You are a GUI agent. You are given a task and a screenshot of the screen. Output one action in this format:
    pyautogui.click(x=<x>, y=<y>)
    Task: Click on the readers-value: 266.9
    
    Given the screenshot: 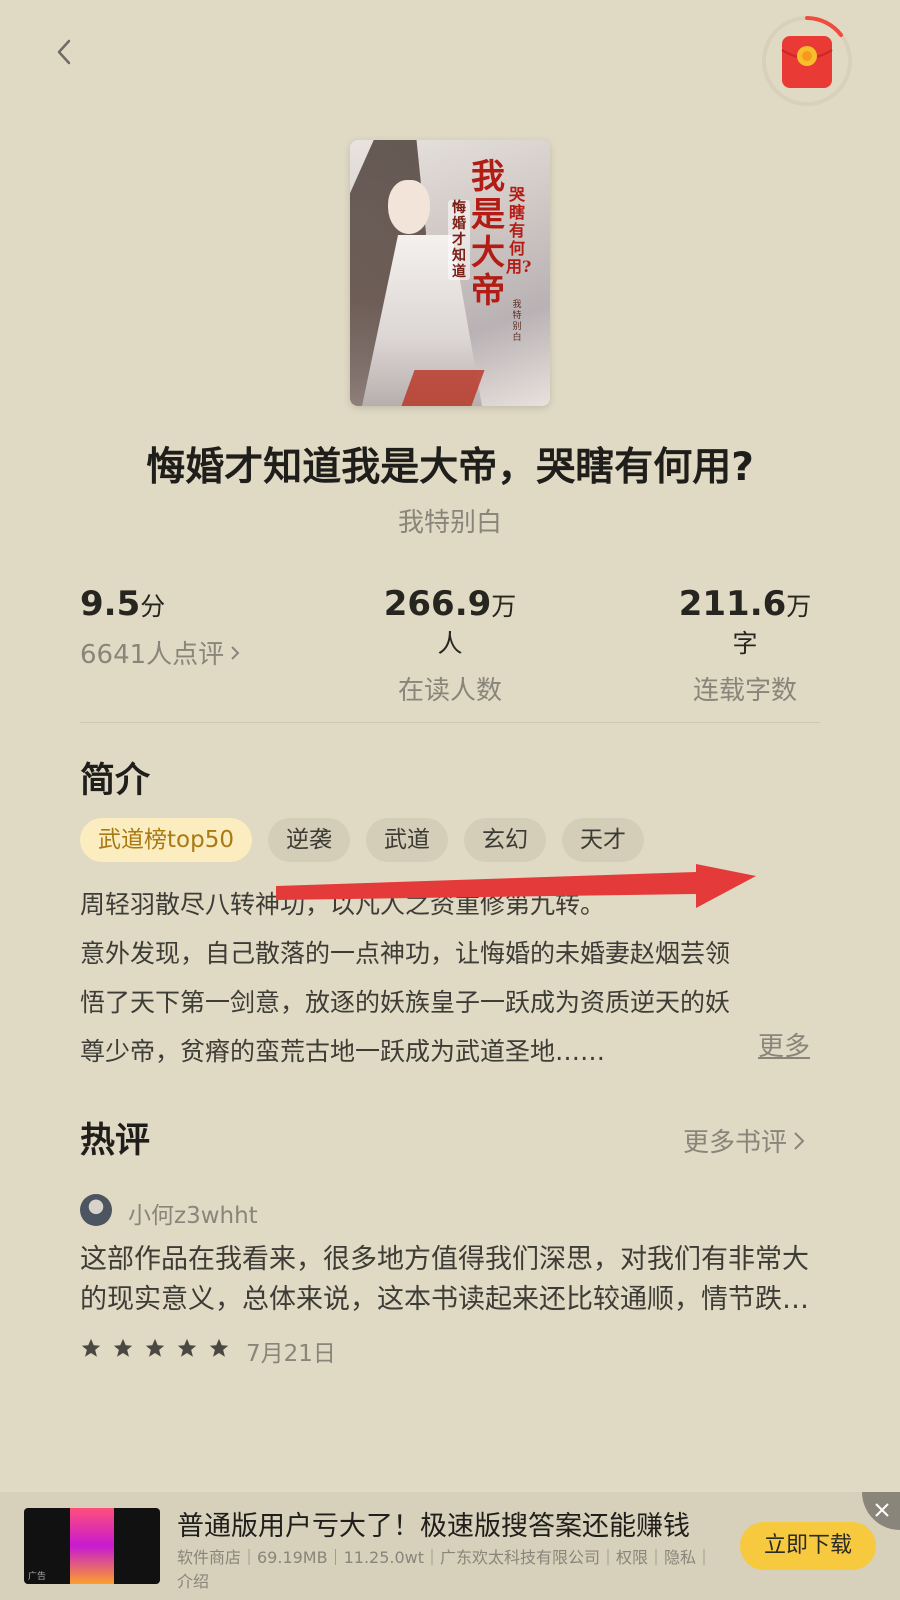 What is the action you would take?
    pyautogui.click(x=437, y=604)
    